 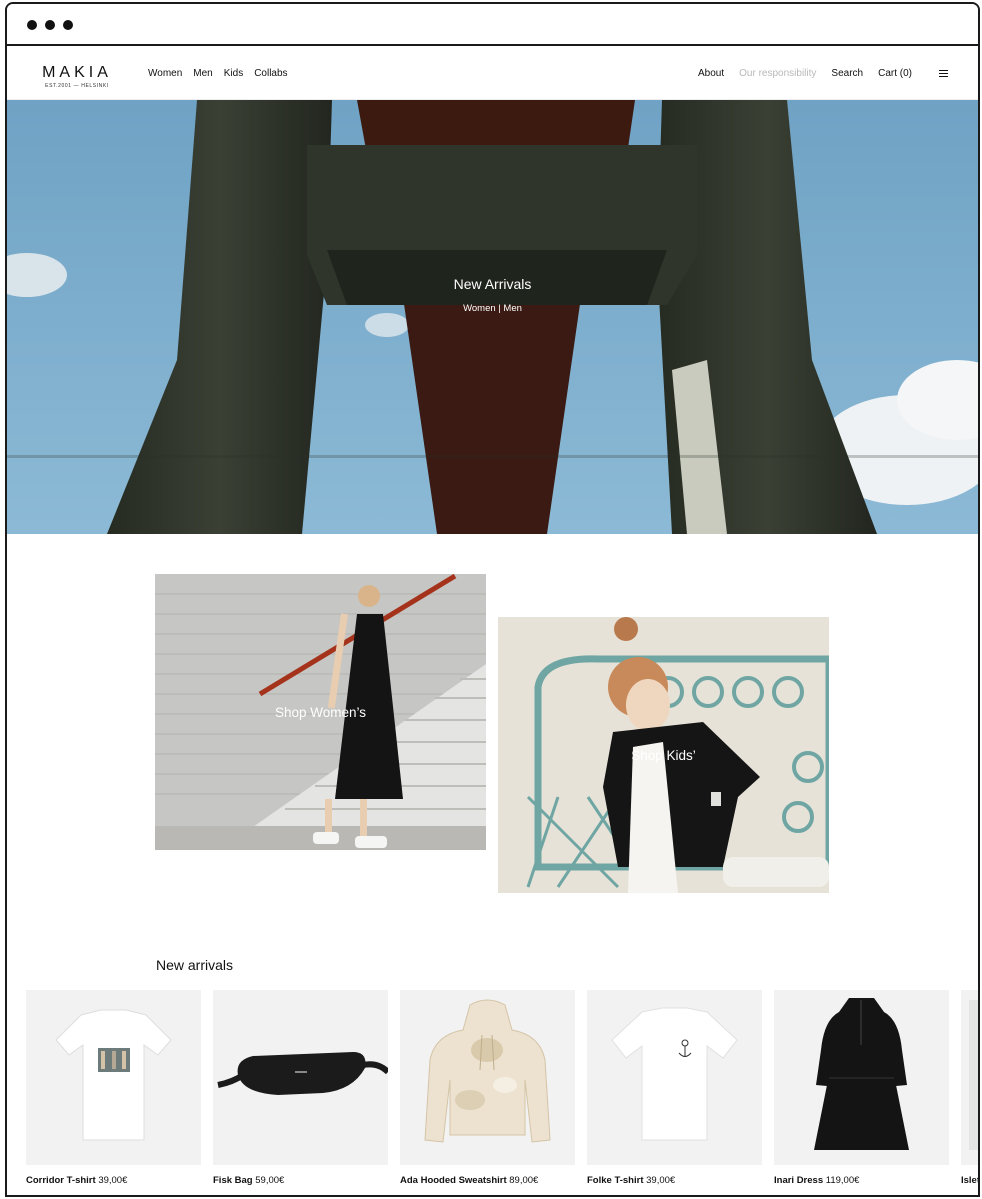 What do you see at coordinates (615, 1180) in the screenshot?
I see `product-name: Folke T-shirt` at bounding box center [615, 1180].